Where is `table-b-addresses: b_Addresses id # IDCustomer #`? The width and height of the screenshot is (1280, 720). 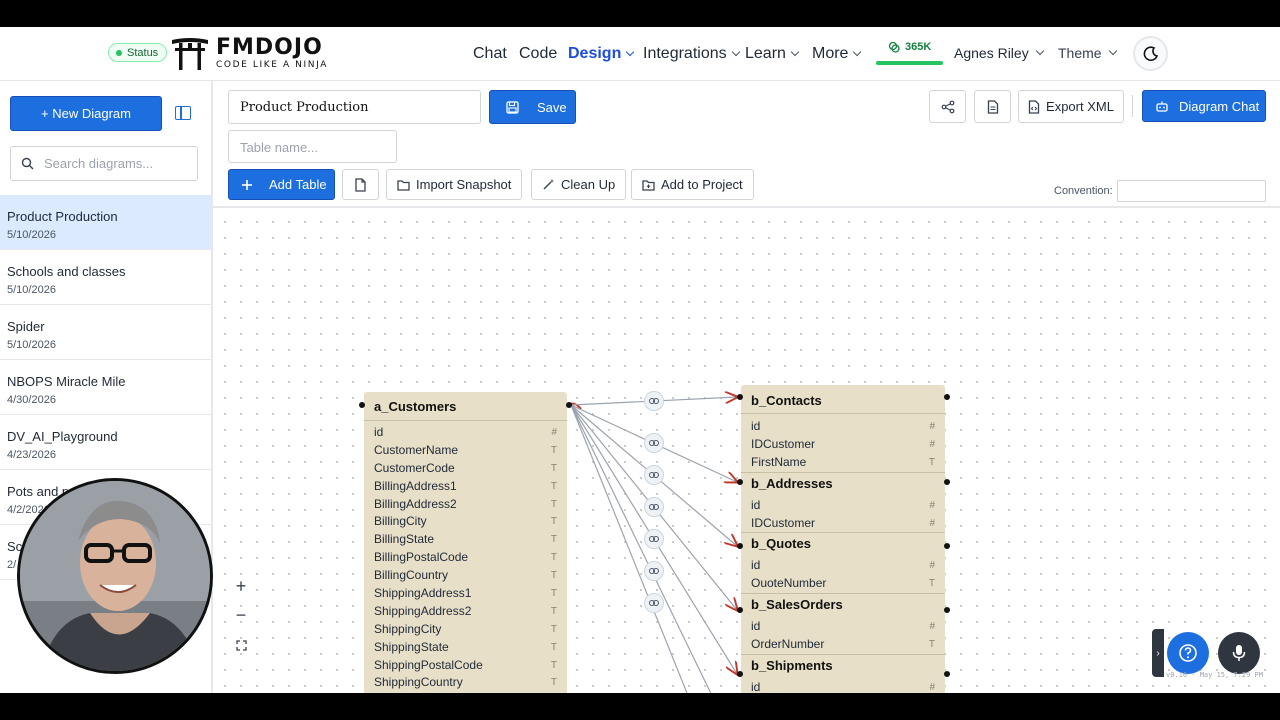
table-b-addresses: b_Addresses id # IDCustomer # is located at coordinates (843, 502).